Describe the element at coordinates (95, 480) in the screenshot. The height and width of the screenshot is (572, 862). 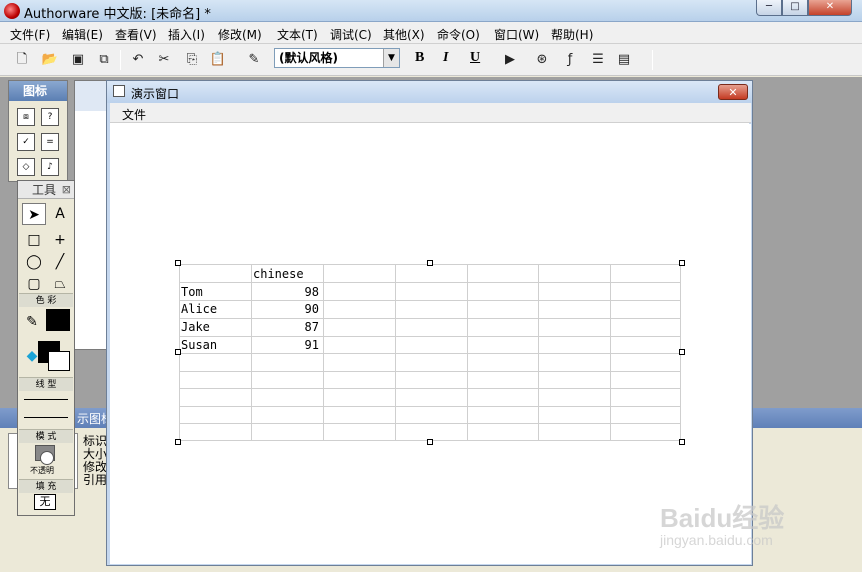
I see `property-label: 引用` at that location.